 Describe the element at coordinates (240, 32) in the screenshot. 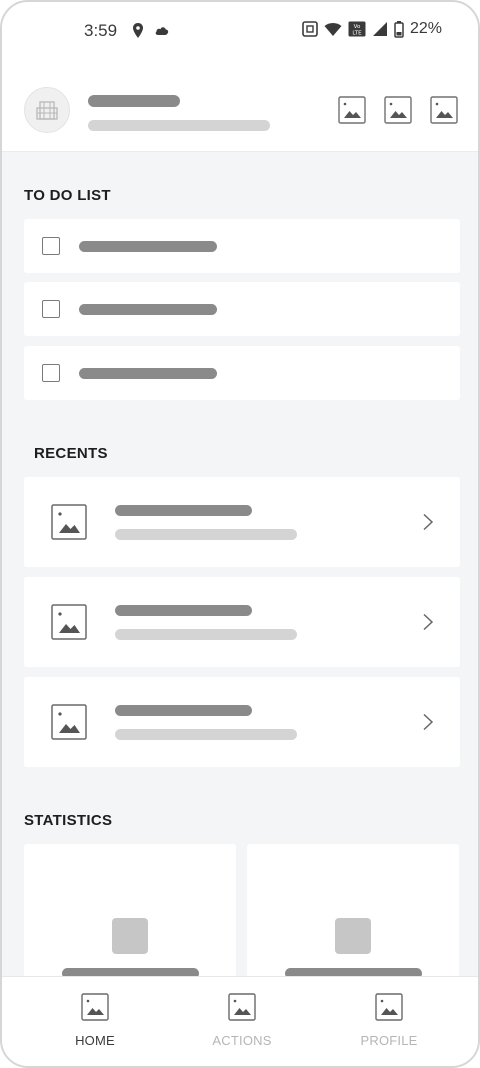

I see `status-bar: 3:59 Vo LTE 22%` at that location.